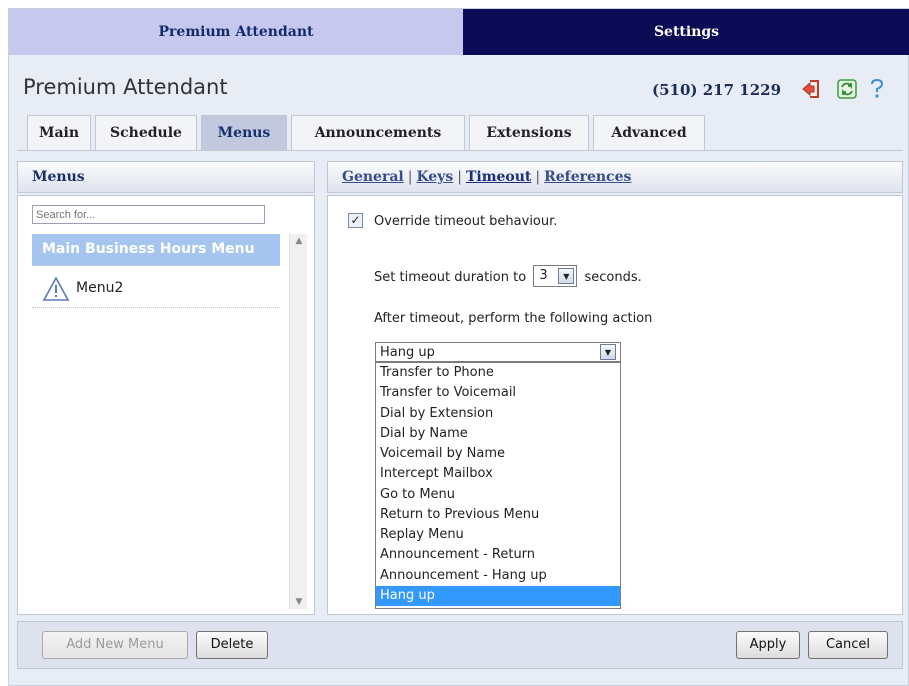  I want to click on option-return-to-previous-menu: Return to Previous Menu, so click(498, 515).